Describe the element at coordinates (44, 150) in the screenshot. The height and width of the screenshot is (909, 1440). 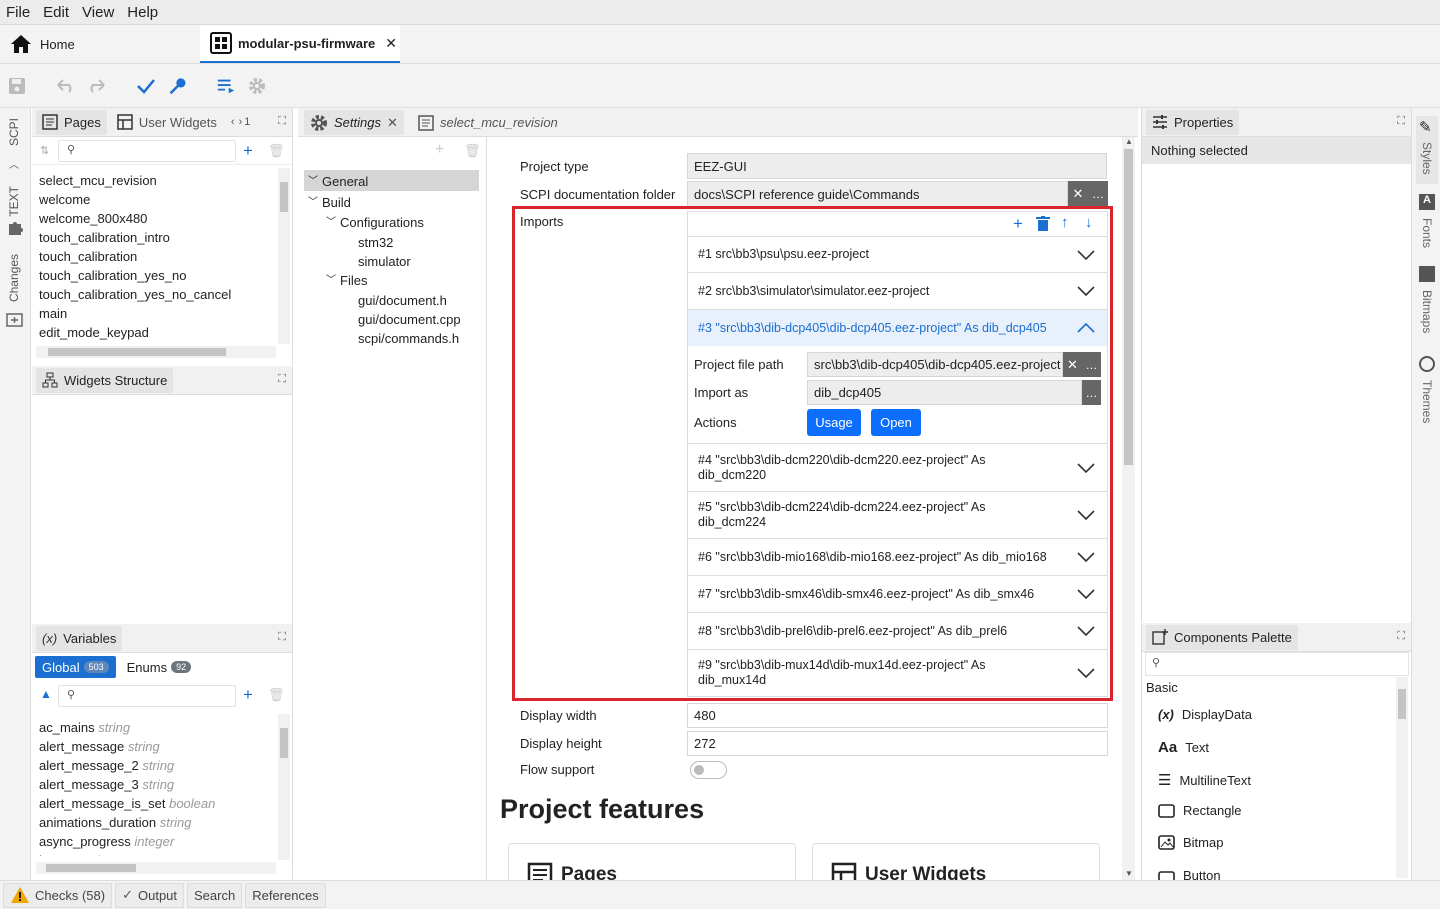
I see `sort-icon: ⇅` at that location.